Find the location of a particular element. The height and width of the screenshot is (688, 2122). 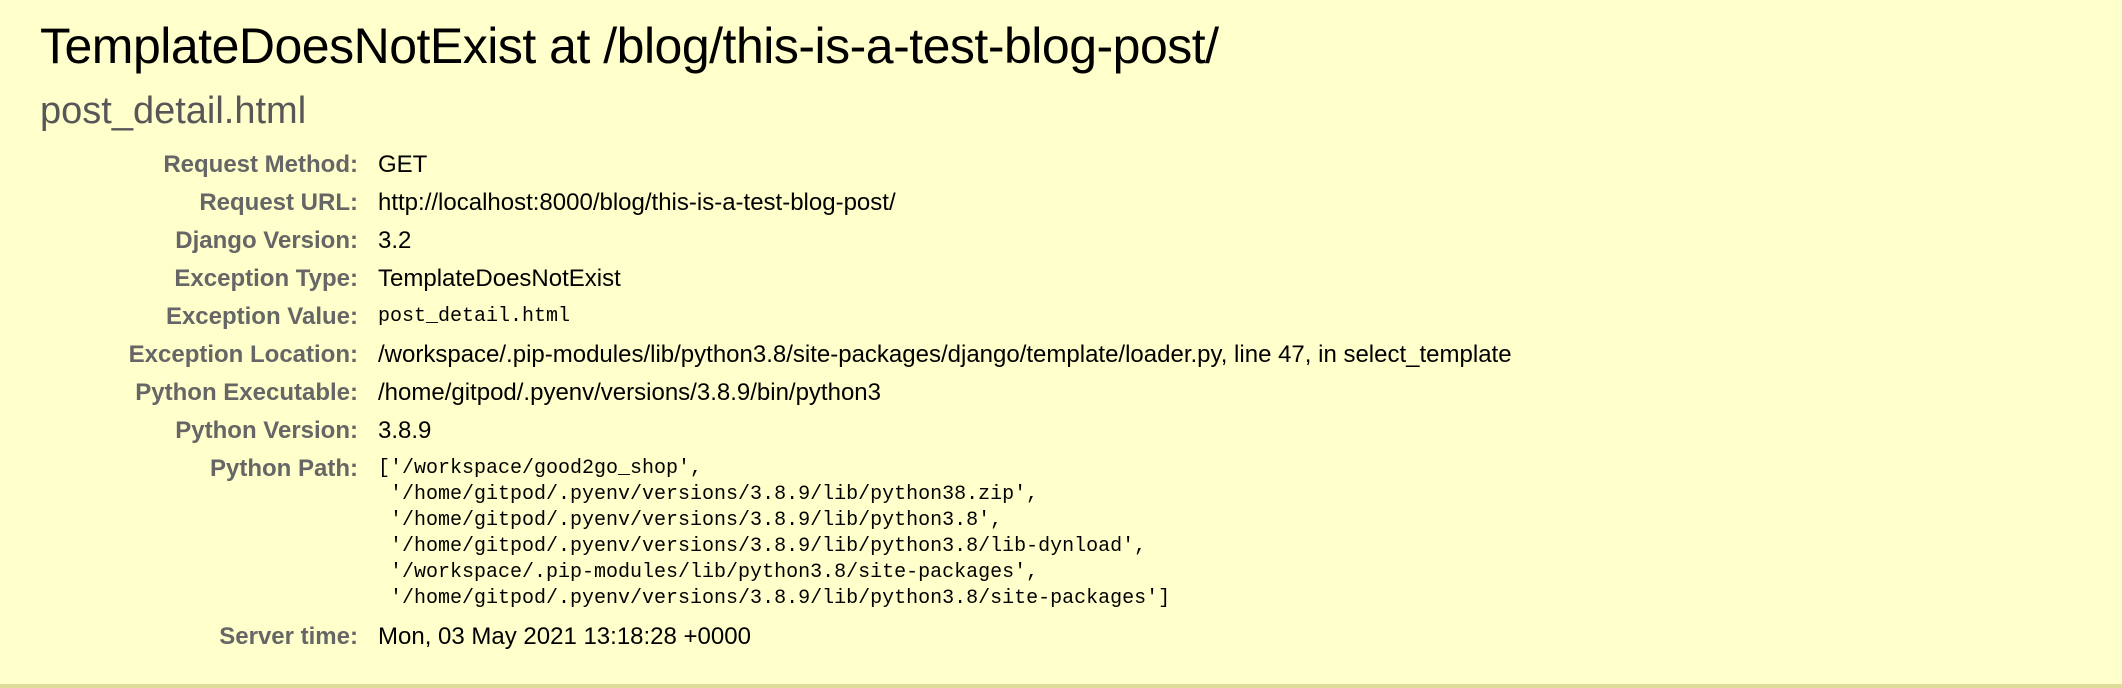

python-path-entry: ['/workspace/good2go_shop', is located at coordinates (540, 468).